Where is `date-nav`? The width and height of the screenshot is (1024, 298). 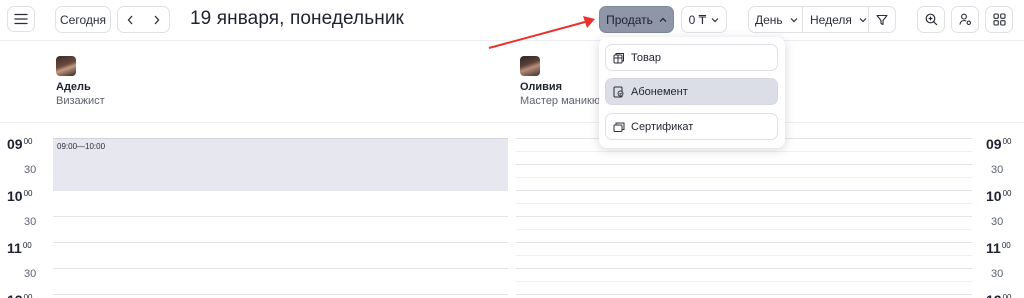 date-nav is located at coordinates (143, 19).